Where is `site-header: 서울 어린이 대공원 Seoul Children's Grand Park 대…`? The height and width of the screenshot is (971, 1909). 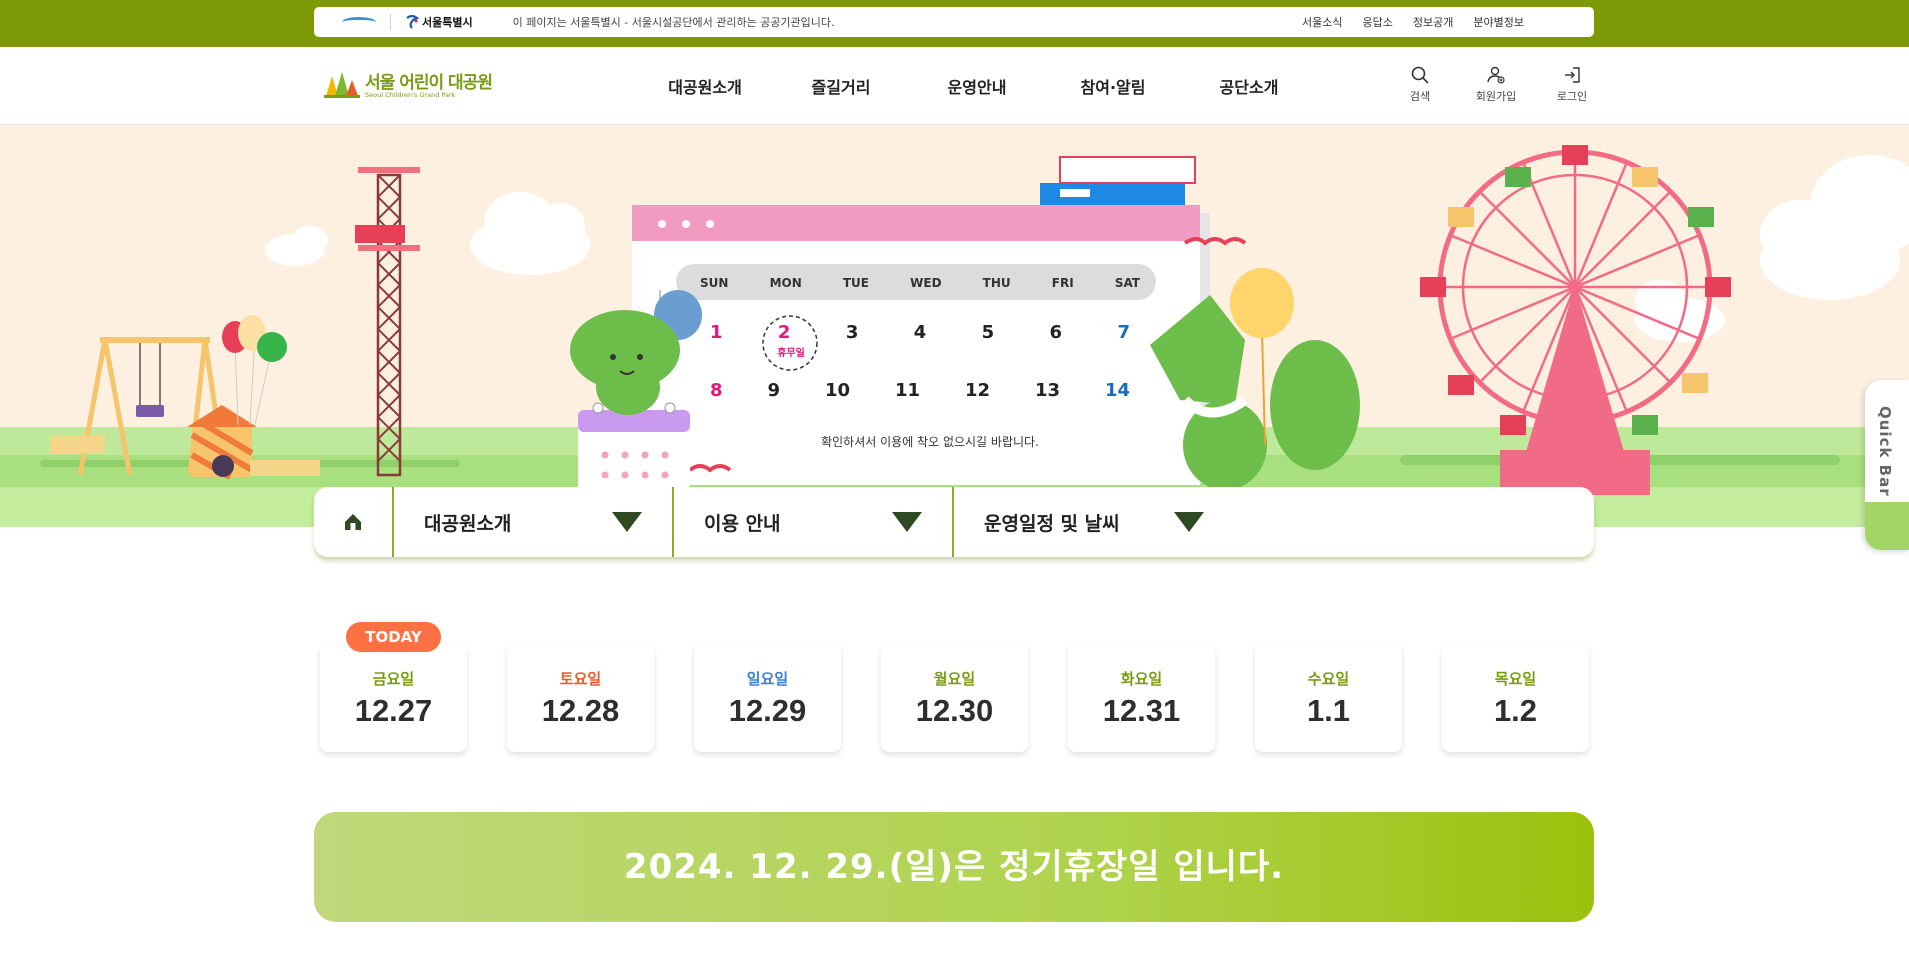 site-header: 서울 어린이 대공원 Seoul Children's Grand Park 대… is located at coordinates (954, 86).